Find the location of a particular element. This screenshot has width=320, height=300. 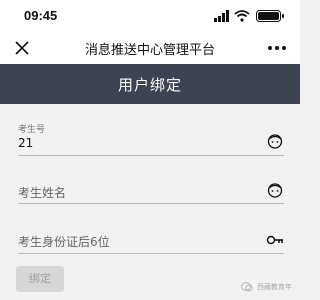

more-icon is located at coordinates (277, 48).